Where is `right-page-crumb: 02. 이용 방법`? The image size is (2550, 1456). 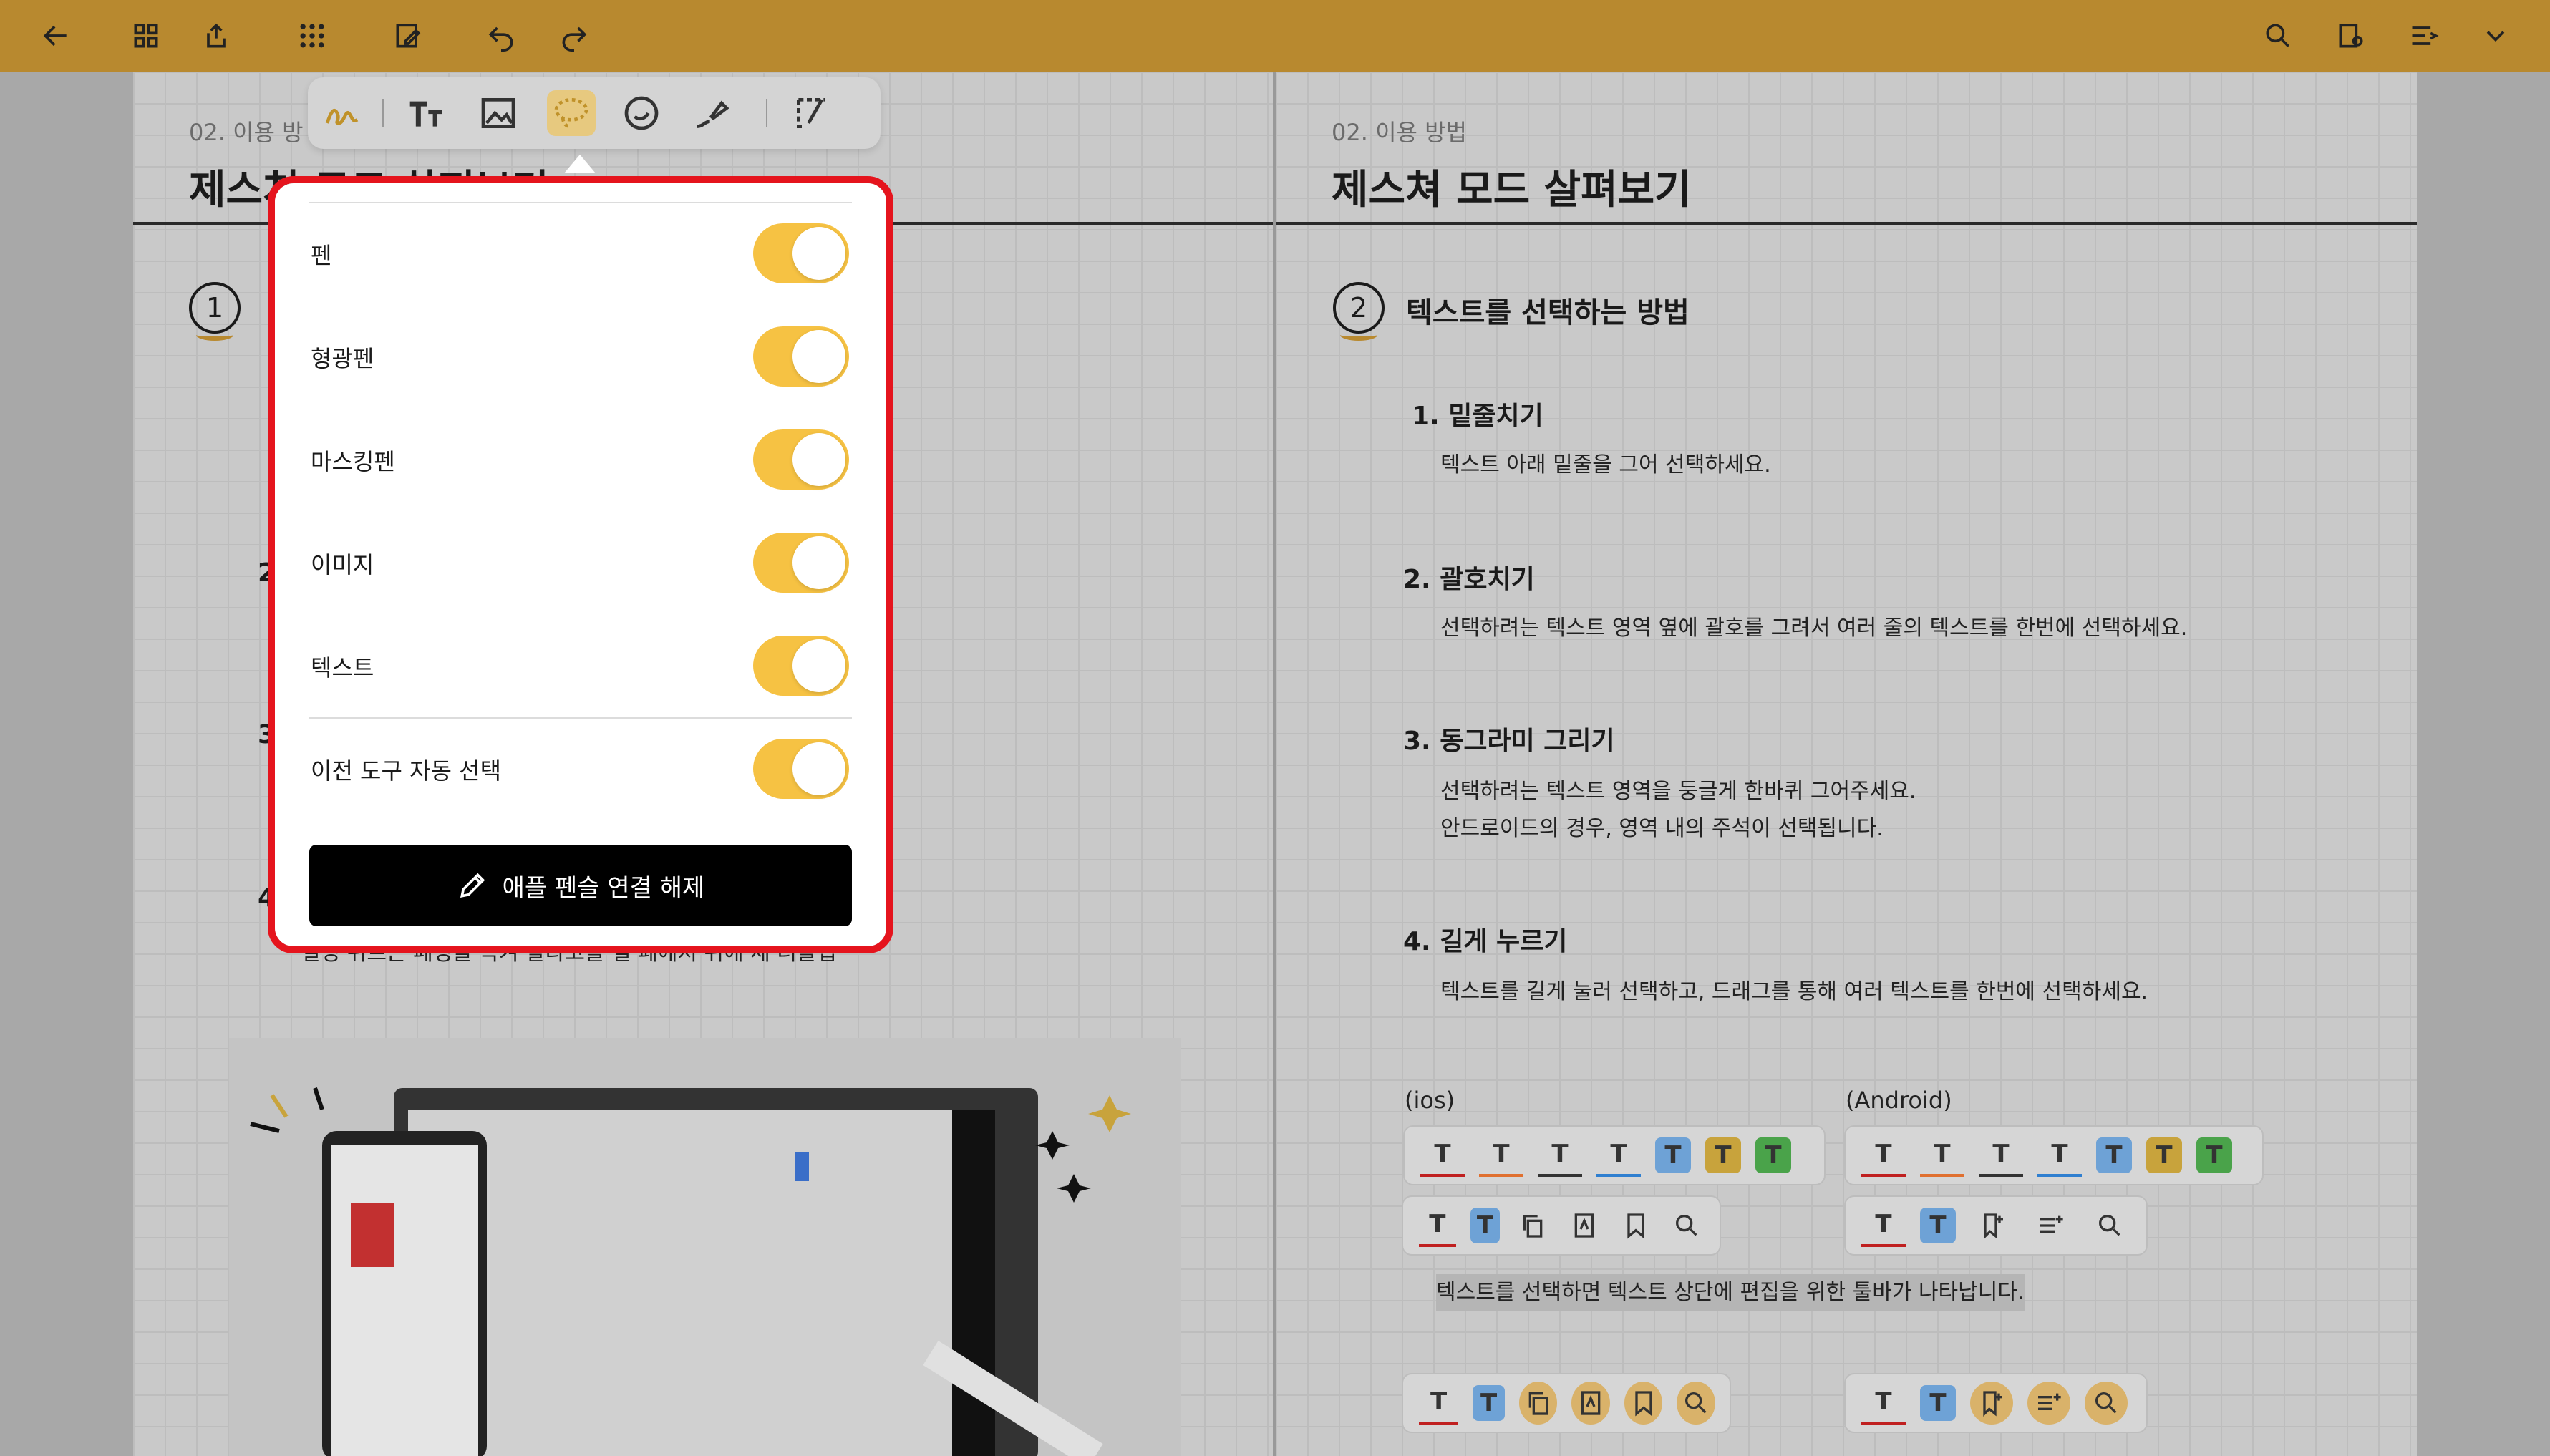 right-page-crumb: 02. 이용 방법 is located at coordinates (1399, 132).